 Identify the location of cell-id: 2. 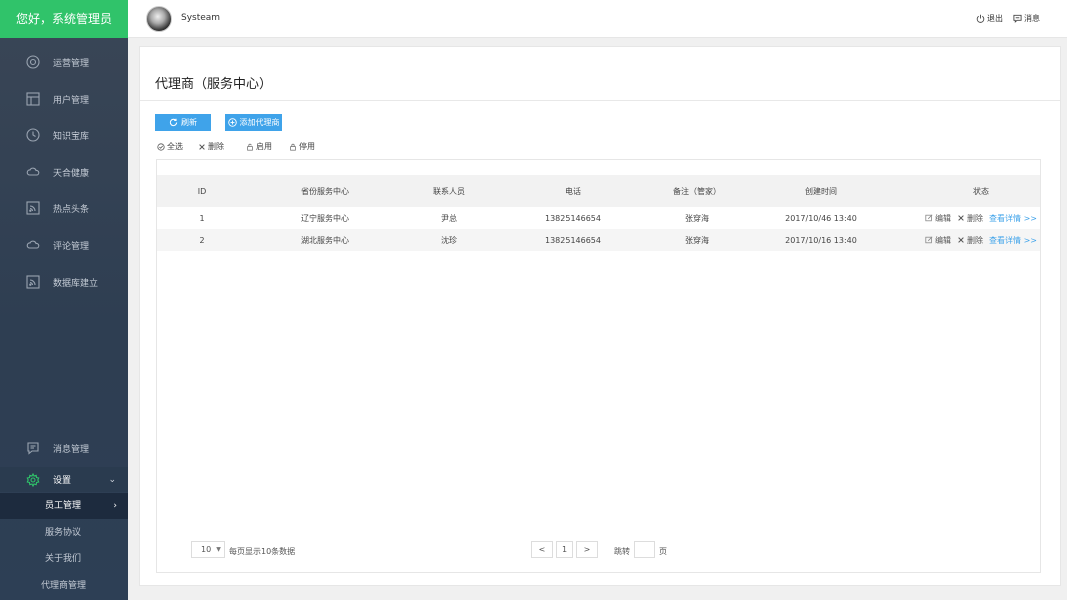
(202, 240).